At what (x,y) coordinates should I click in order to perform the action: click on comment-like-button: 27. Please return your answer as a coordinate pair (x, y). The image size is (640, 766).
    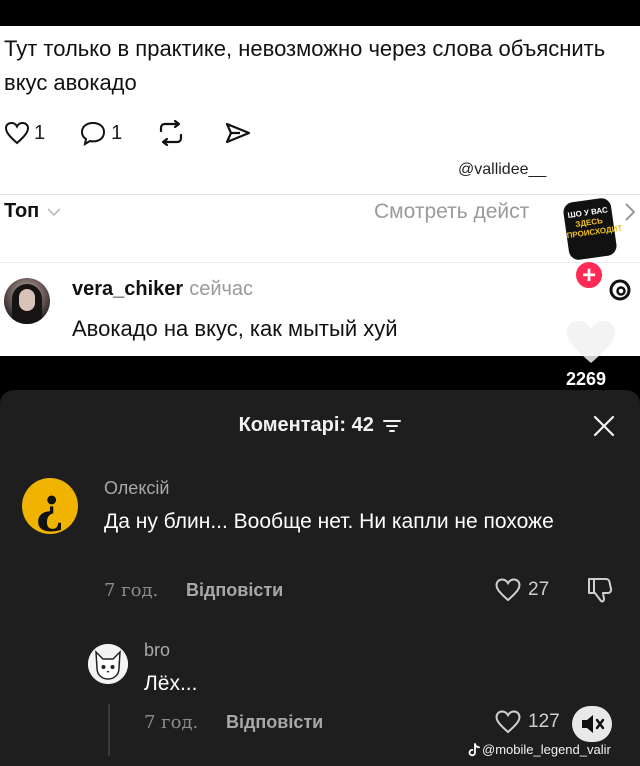
    Looking at the image, I should click on (521, 590).